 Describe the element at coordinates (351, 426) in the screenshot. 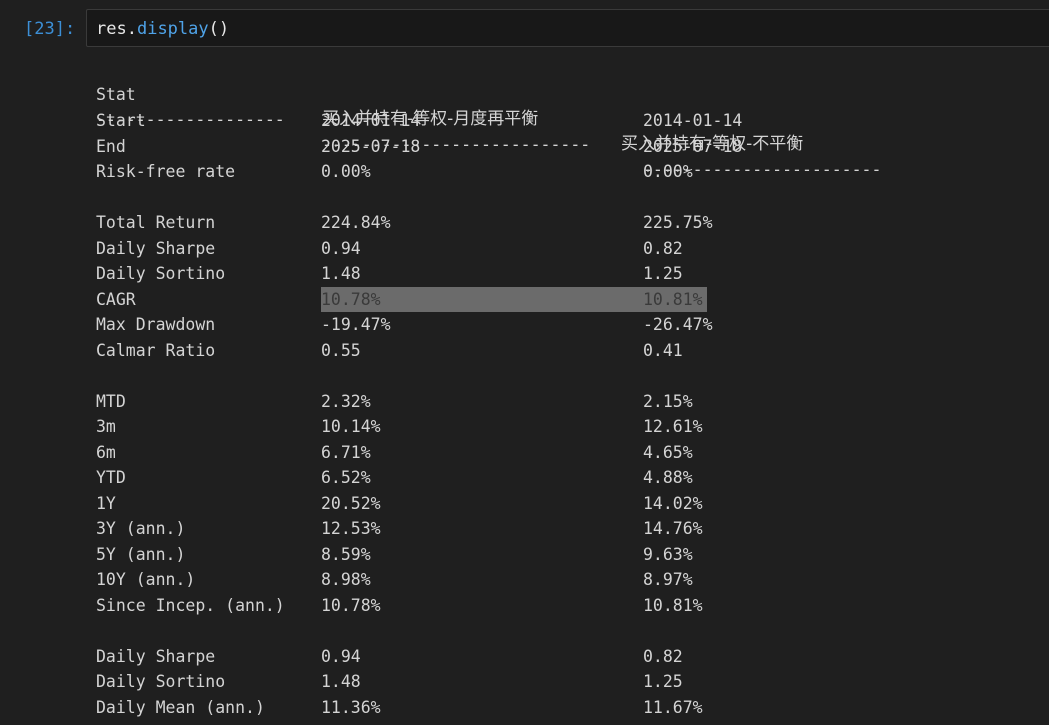

I see `row-value-strategy-1: 10.14%` at that location.